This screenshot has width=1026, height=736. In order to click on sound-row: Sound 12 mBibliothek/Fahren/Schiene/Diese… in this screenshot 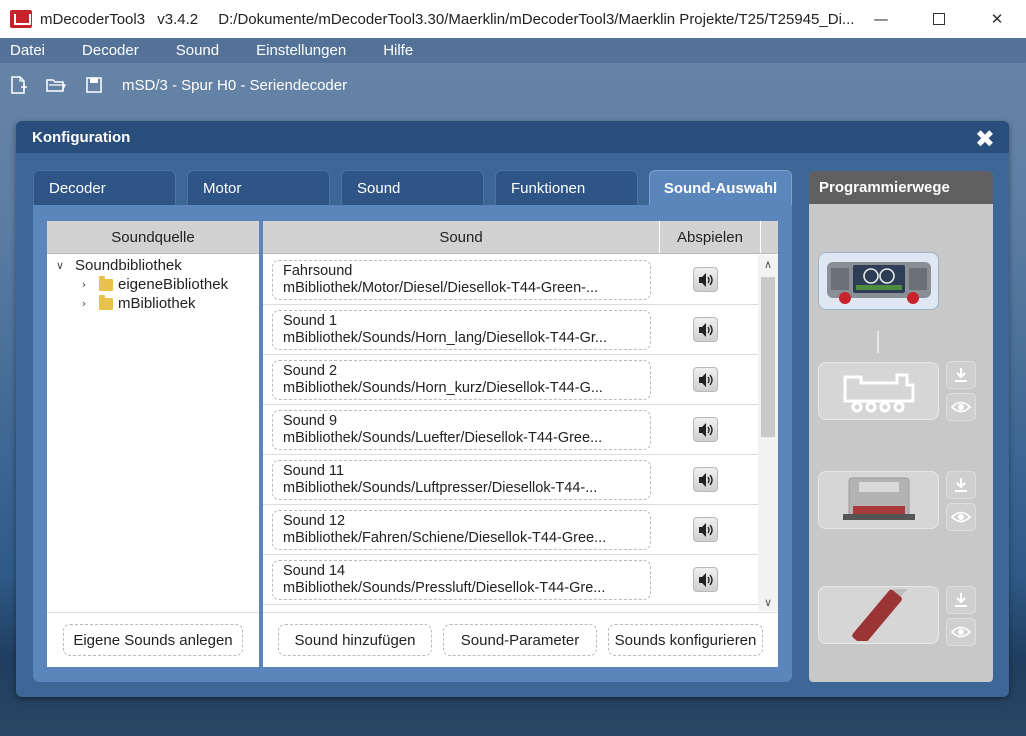, I will do `click(510, 530)`.